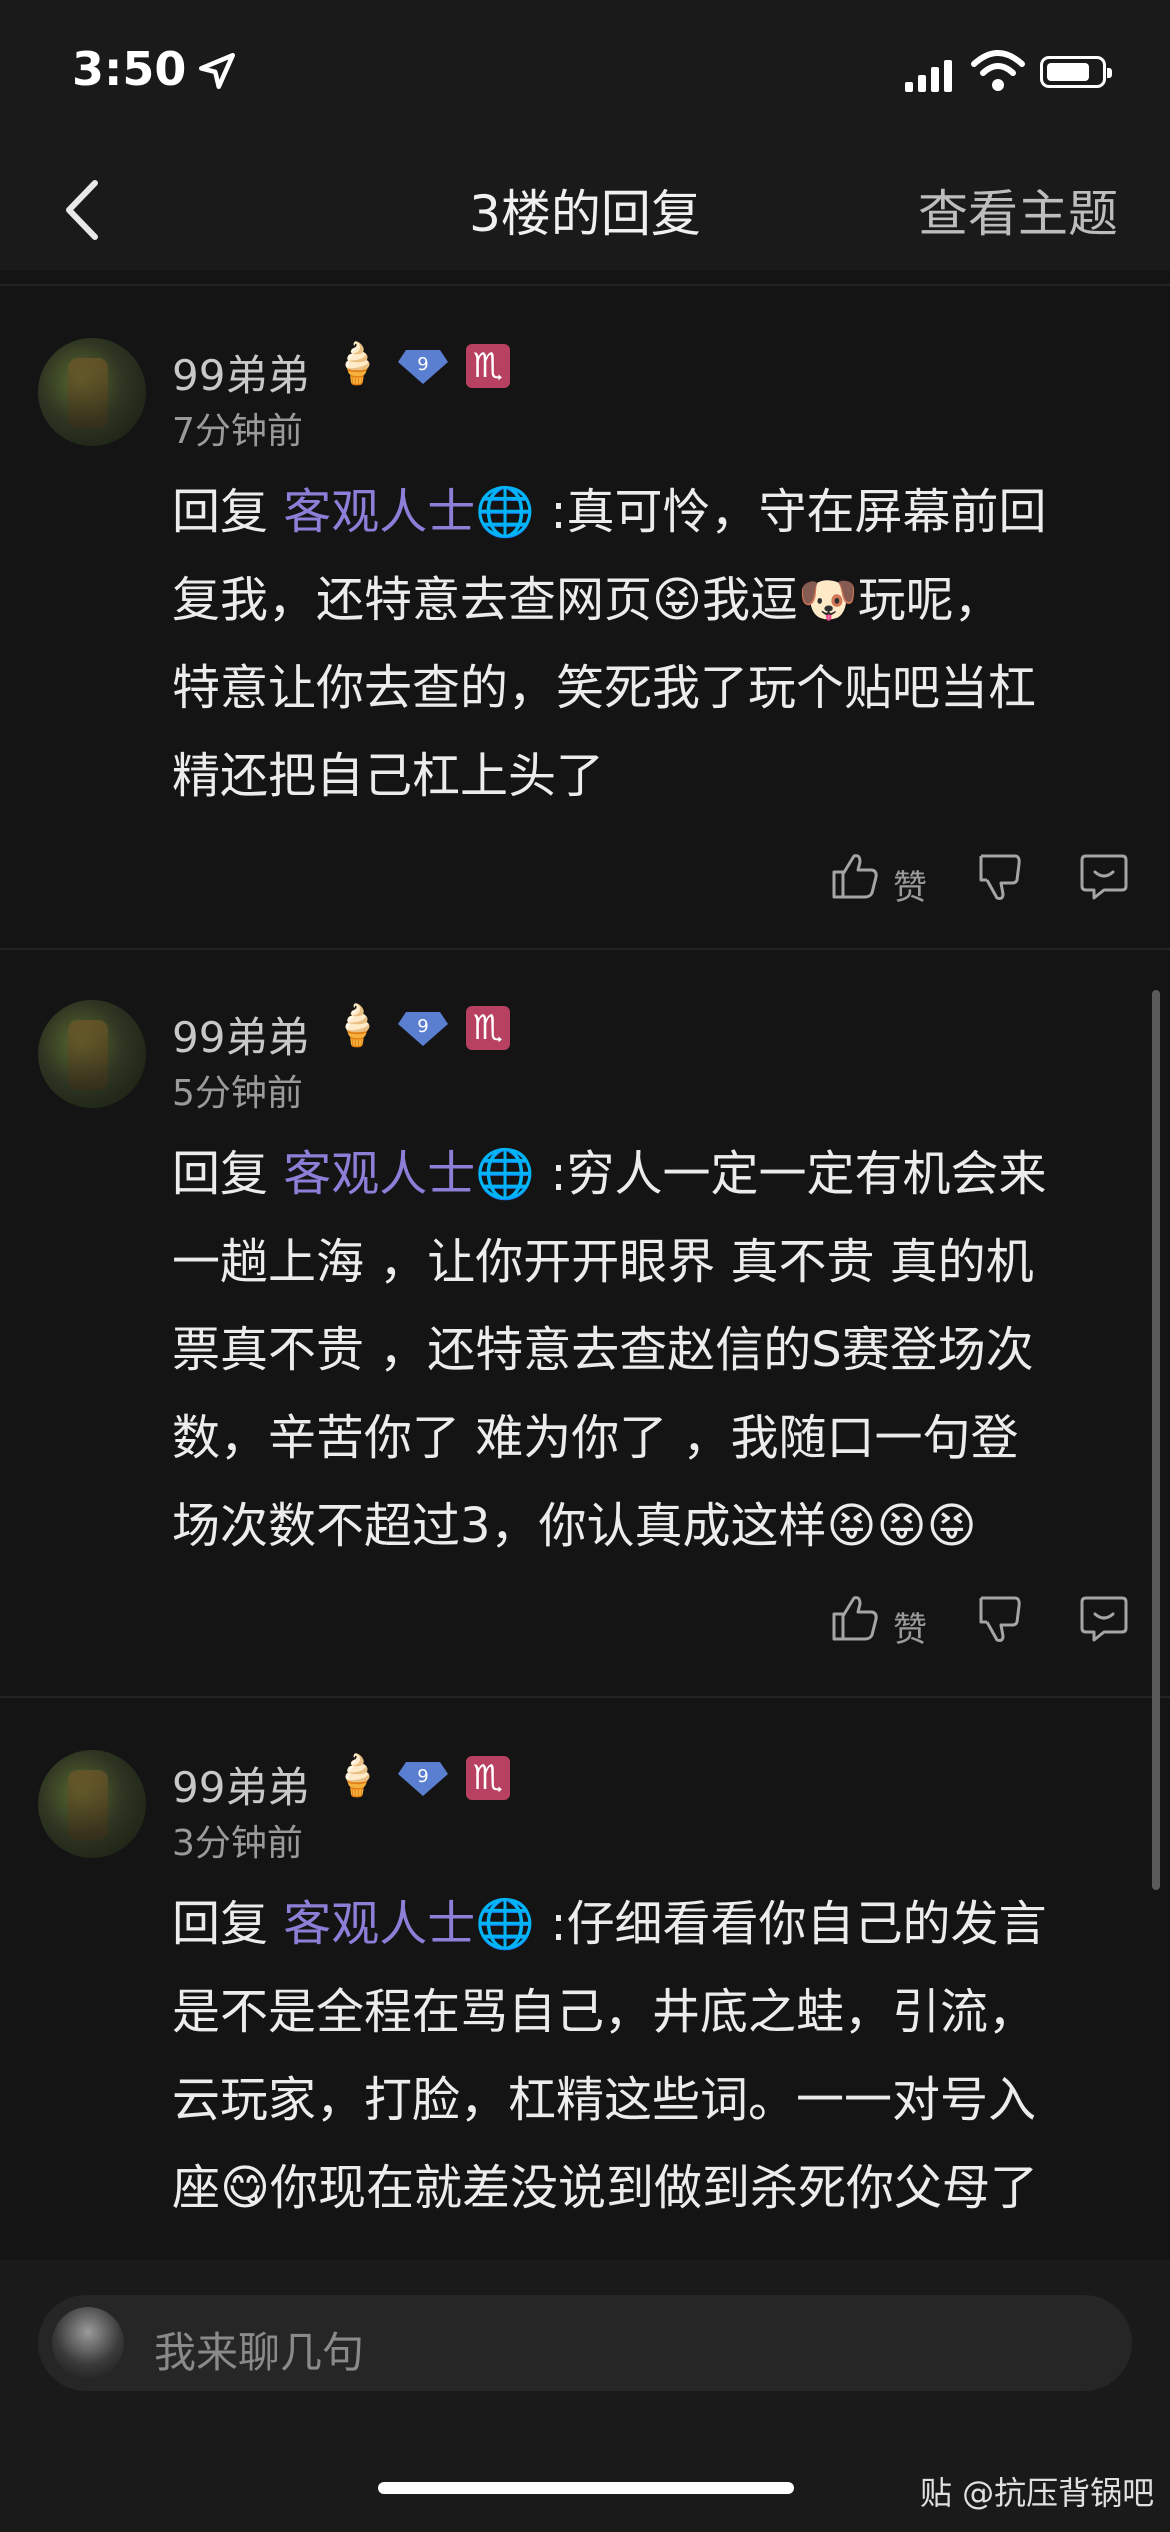 Image resolution: width=1170 pixels, height=2532 pixels. I want to click on reply-line: 回复 客观人士🌐 :穷人一定一定有机会来, so click(652, 1174).